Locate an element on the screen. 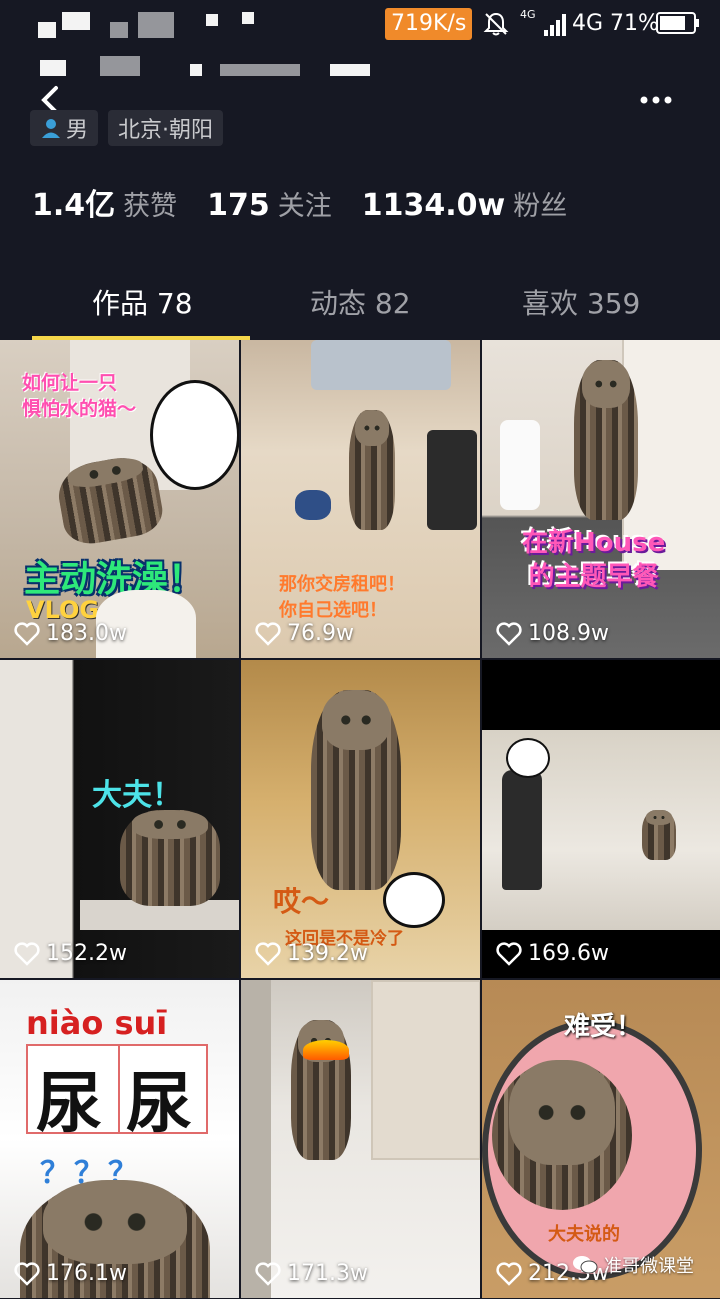 This screenshot has height=1299, width=720. gender-label: 男 is located at coordinates (77, 130).